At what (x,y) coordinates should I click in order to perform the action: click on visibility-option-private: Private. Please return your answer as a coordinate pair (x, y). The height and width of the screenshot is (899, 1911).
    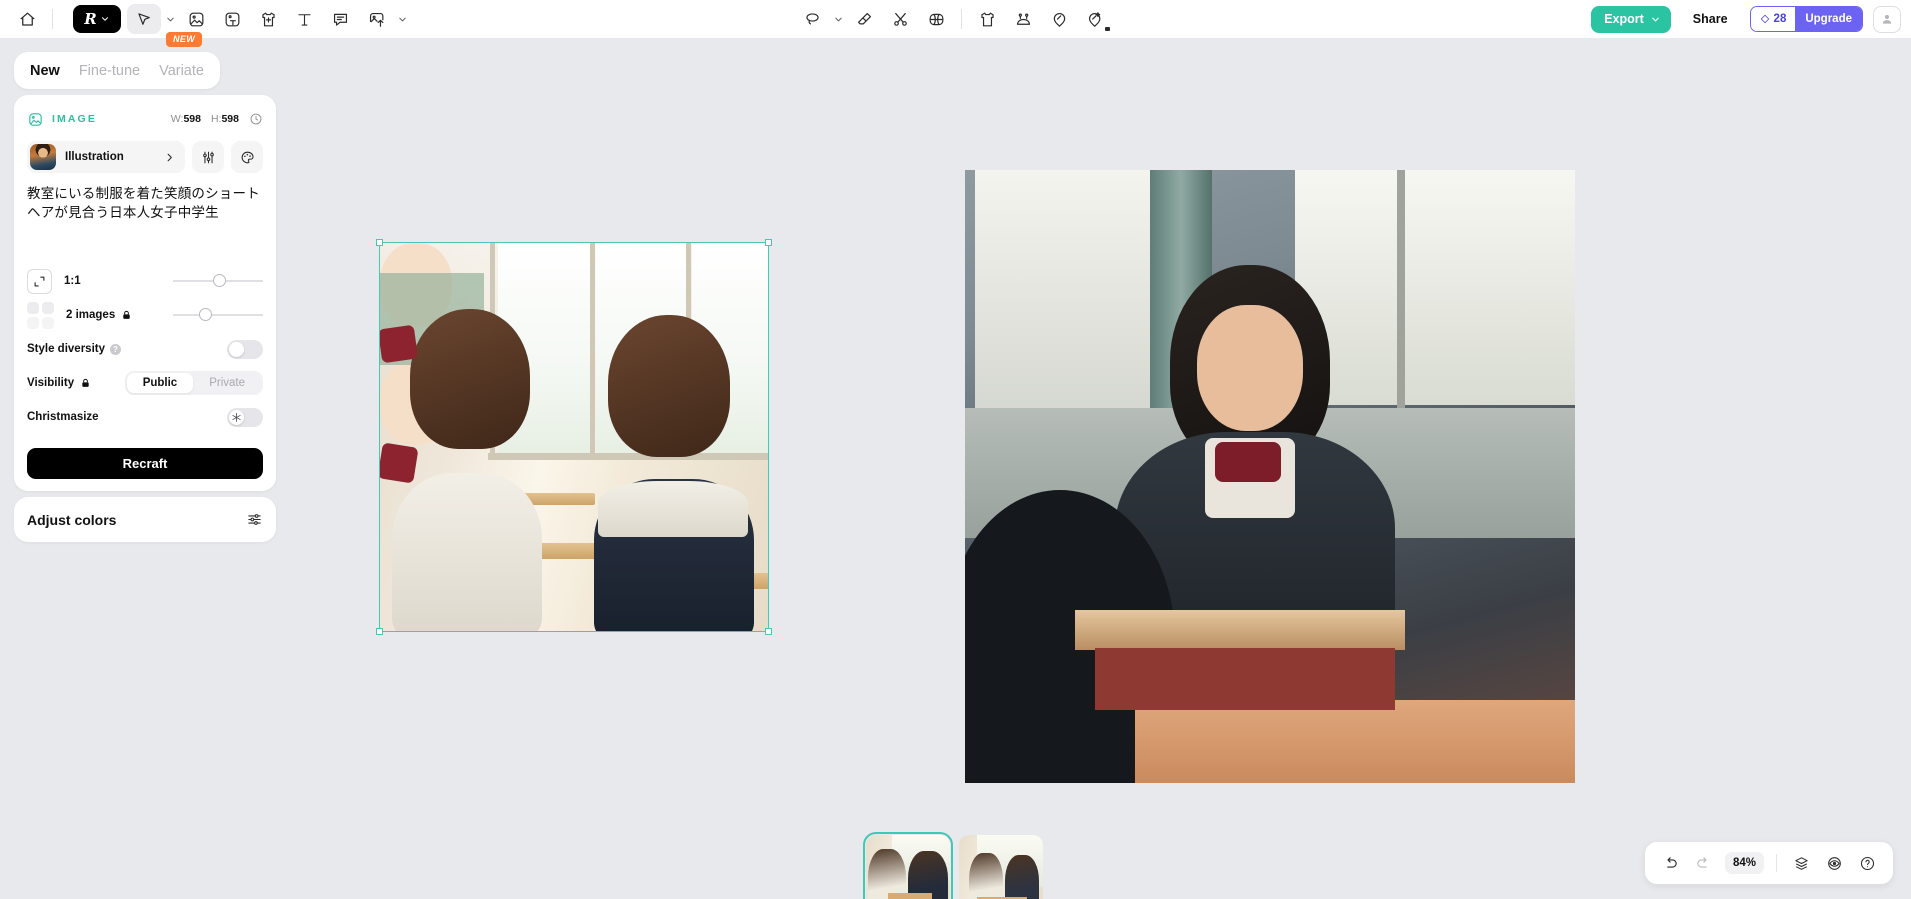
    Looking at the image, I should click on (227, 383).